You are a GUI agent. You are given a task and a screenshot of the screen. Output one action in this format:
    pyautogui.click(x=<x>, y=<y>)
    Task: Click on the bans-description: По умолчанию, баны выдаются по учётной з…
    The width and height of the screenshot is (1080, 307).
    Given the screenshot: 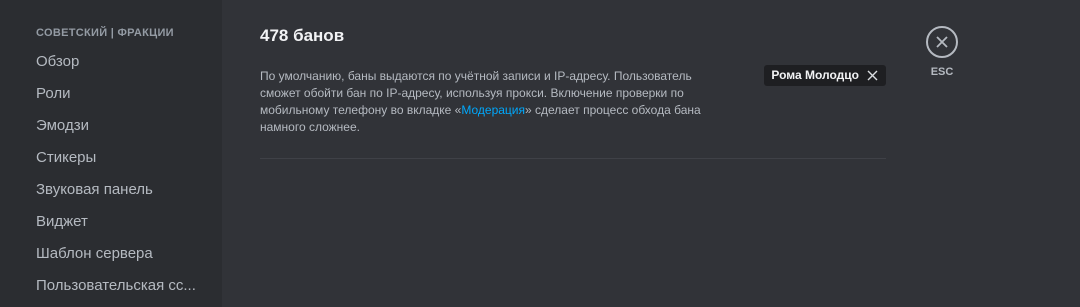 What is the action you would take?
    pyautogui.click(x=495, y=102)
    